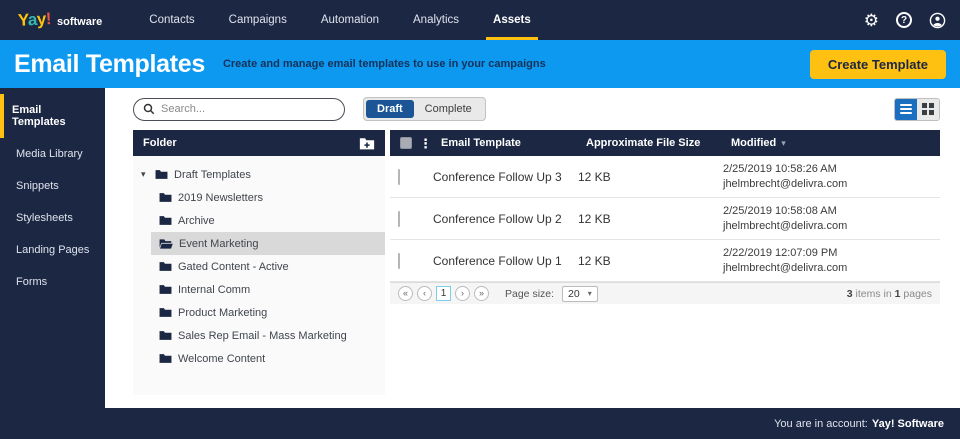 This screenshot has width=960, height=439. Describe the element at coordinates (52, 186) in the screenshot. I see `sidebar-item-snippets: Snippets` at that location.